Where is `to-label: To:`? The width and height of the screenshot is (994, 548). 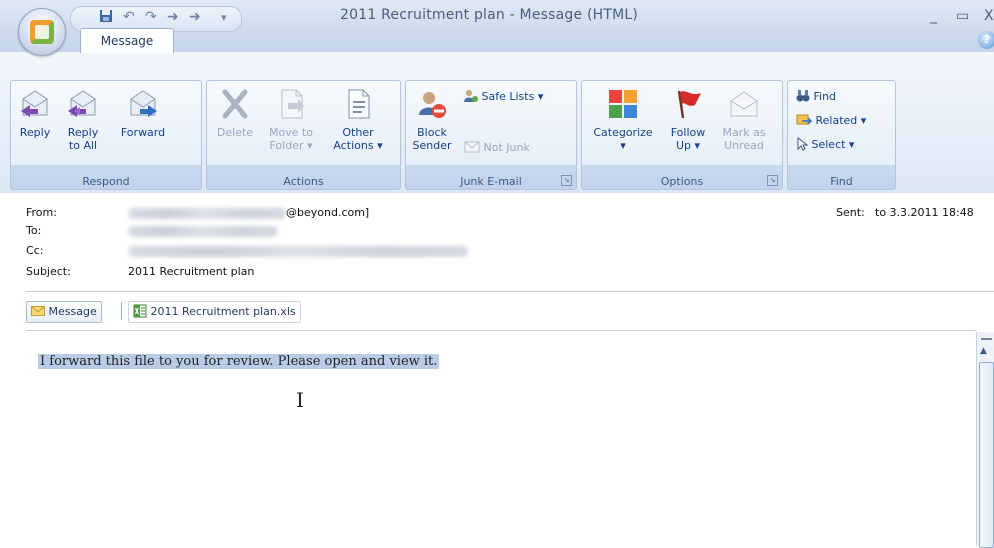 to-label: To: is located at coordinates (34, 230).